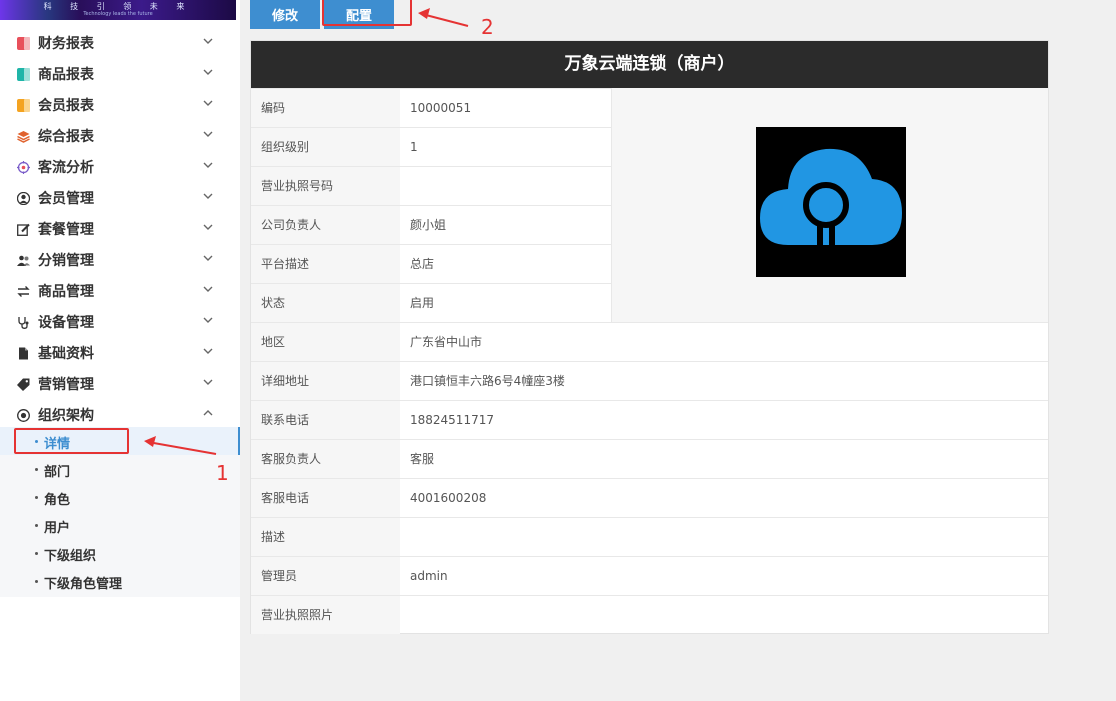  Describe the element at coordinates (23, 42) in the screenshot. I see `finance-report-icon` at that location.